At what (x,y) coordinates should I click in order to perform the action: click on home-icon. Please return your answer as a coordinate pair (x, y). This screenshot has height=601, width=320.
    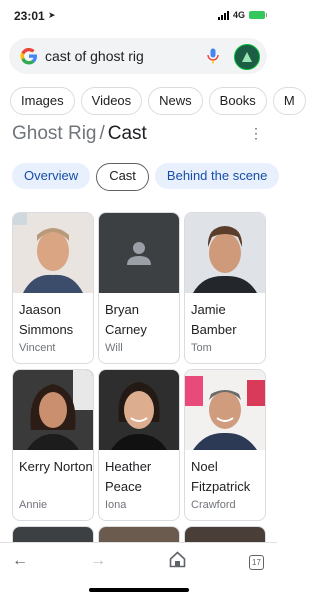
    Looking at the image, I should click on (177, 559).